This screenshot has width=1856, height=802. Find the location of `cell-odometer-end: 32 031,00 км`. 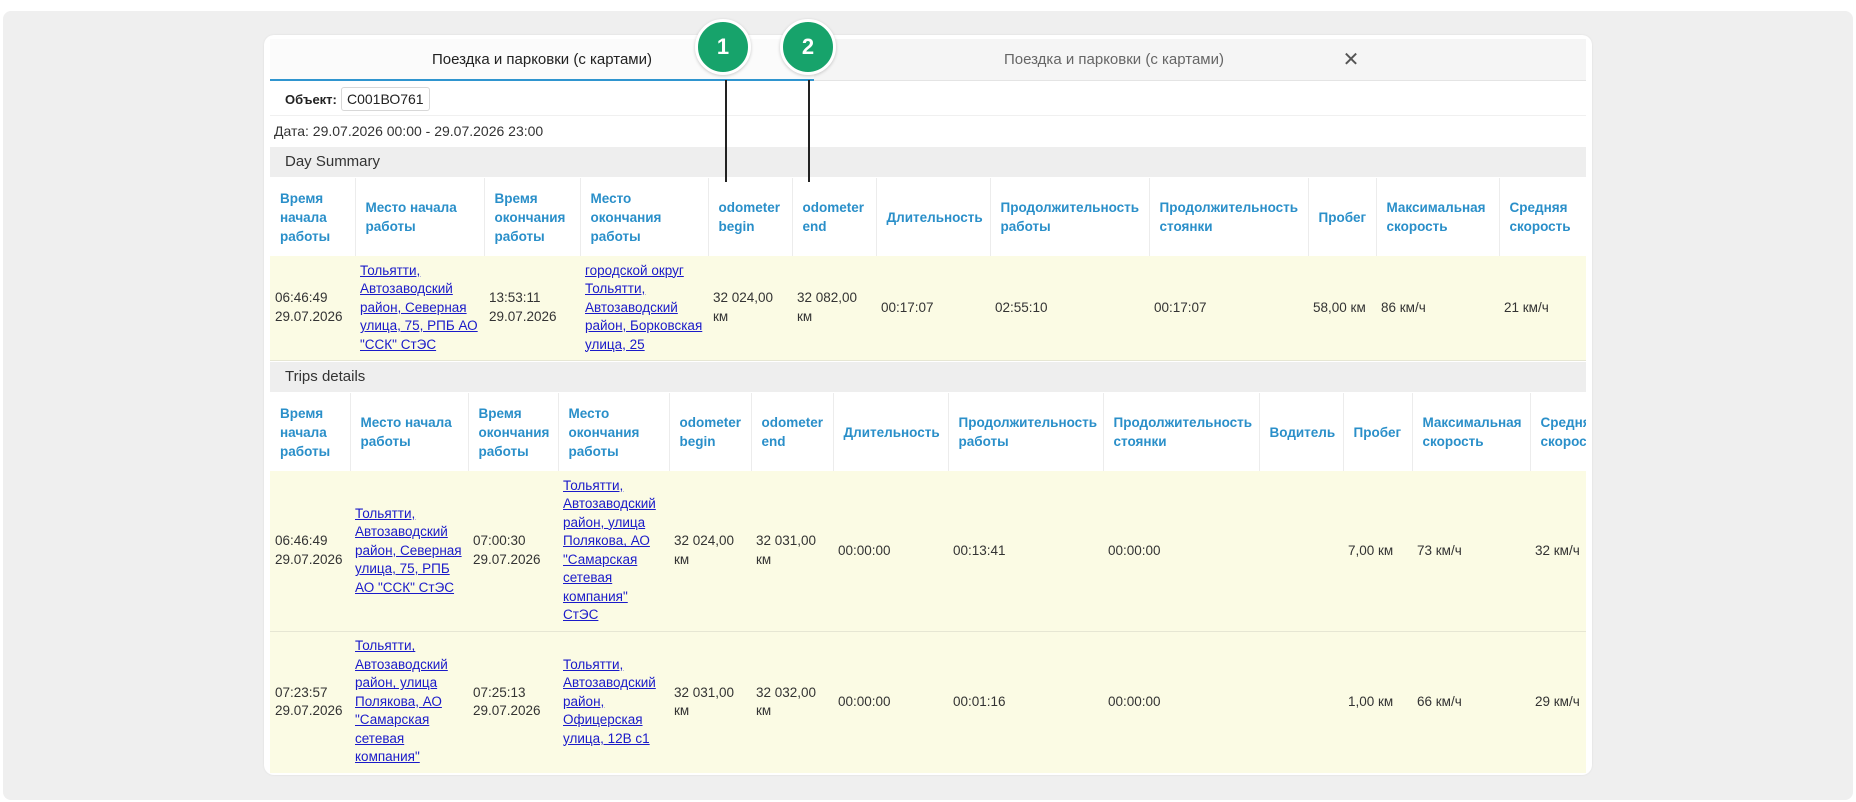

cell-odometer-end: 32 031,00 км is located at coordinates (792, 551).